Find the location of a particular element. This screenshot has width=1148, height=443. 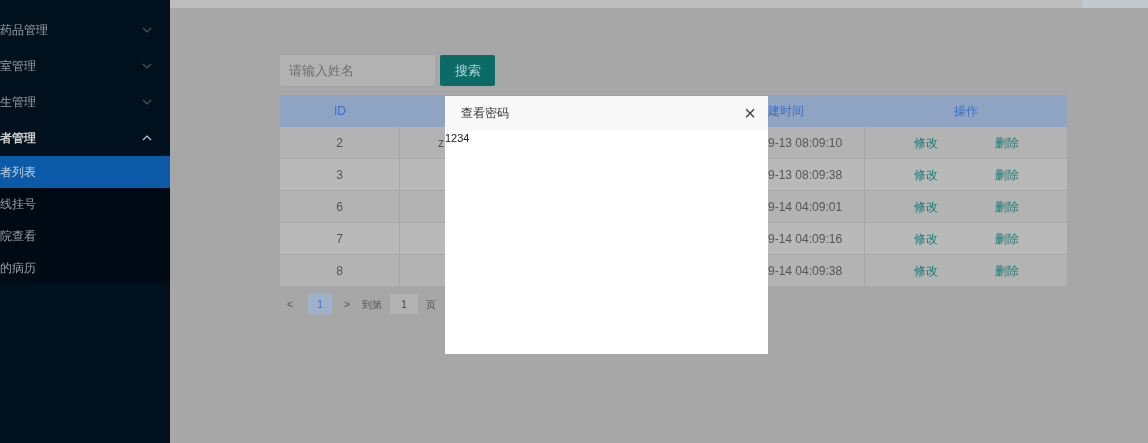

chevron-up-icon is located at coordinates (147, 138).